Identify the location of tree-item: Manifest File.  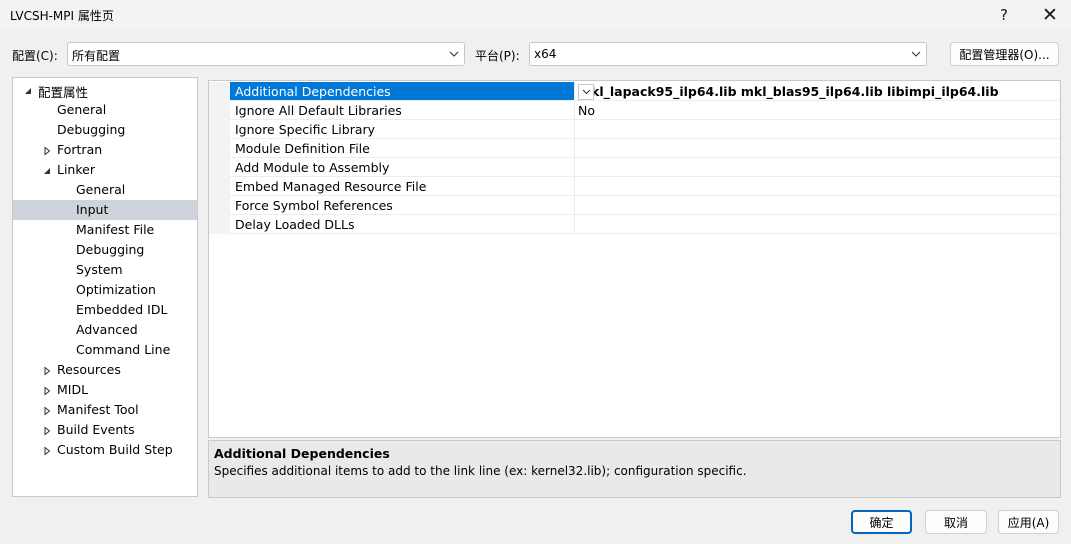
(105, 230).